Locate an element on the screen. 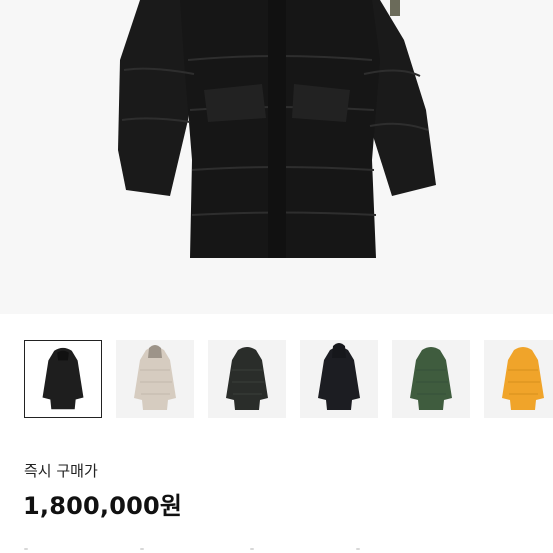  thumbnail-navy-black-parka is located at coordinates (339, 379).